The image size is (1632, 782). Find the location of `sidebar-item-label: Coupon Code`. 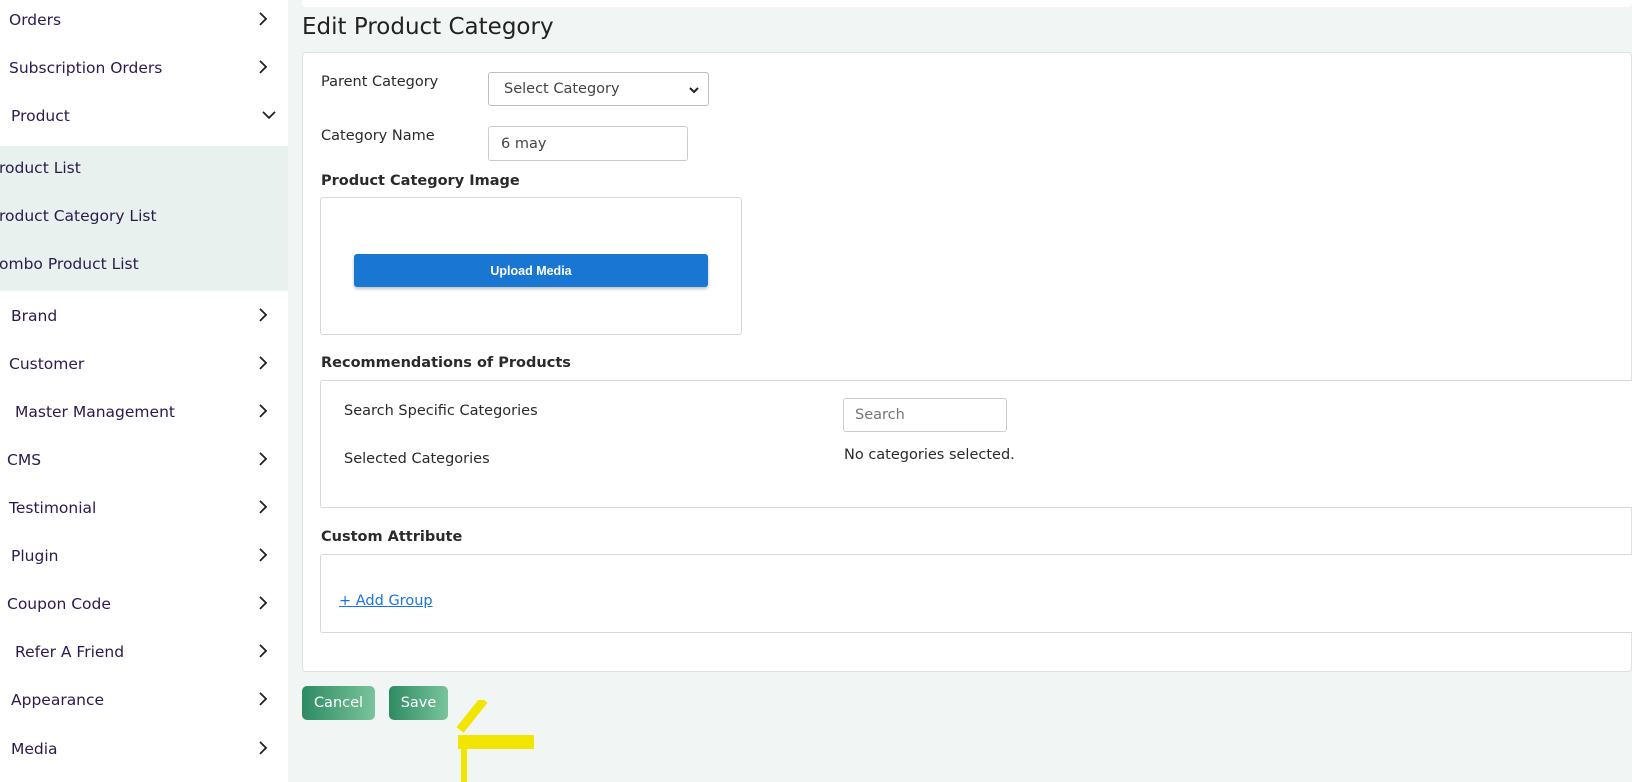

sidebar-item-label: Coupon Code is located at coordinates (59, 604).